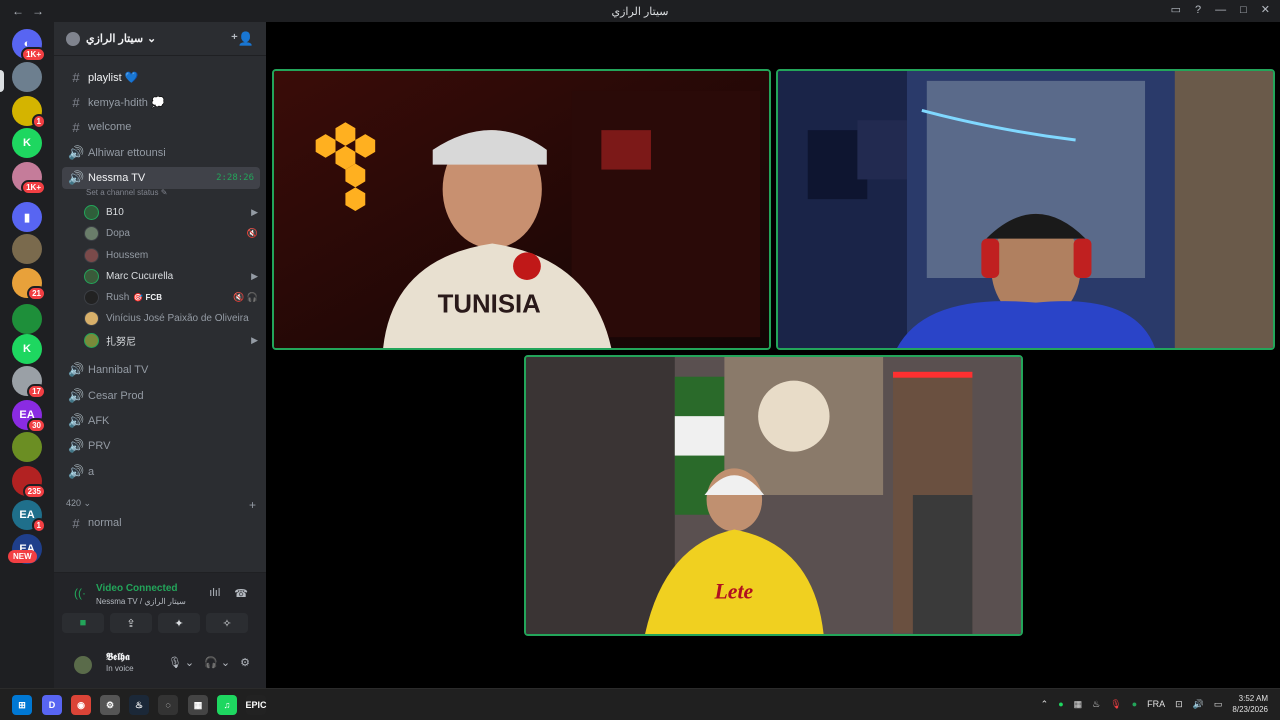 The image size is (1280, 720). Describe the element at coordinates (252, 232) in the screenshot. I see `muted-icon: 🔇` at that location.